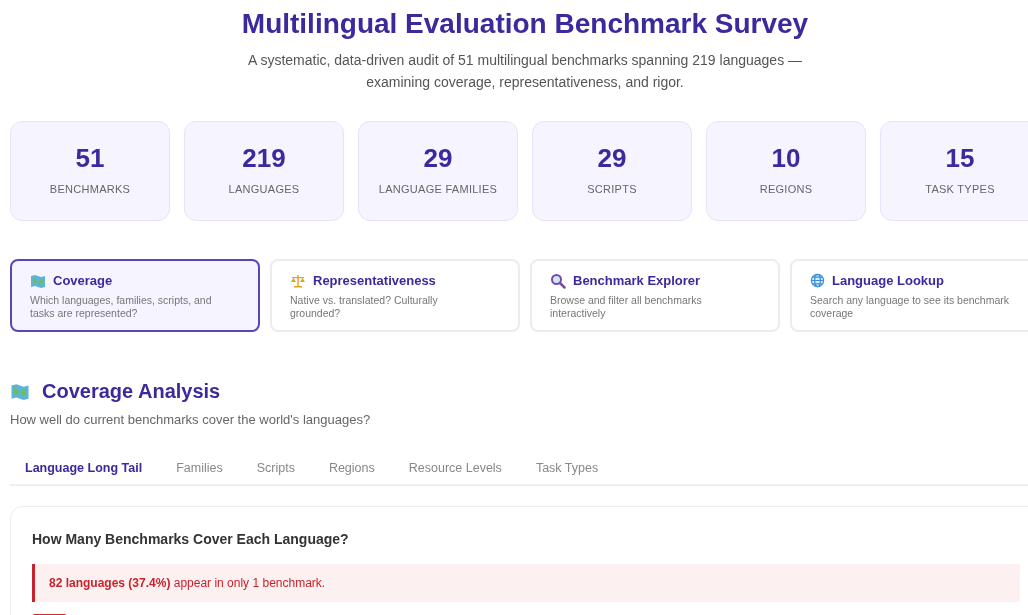  I want to click on stat-label: LANGUAGE FAMILIES, so click(438, 189).